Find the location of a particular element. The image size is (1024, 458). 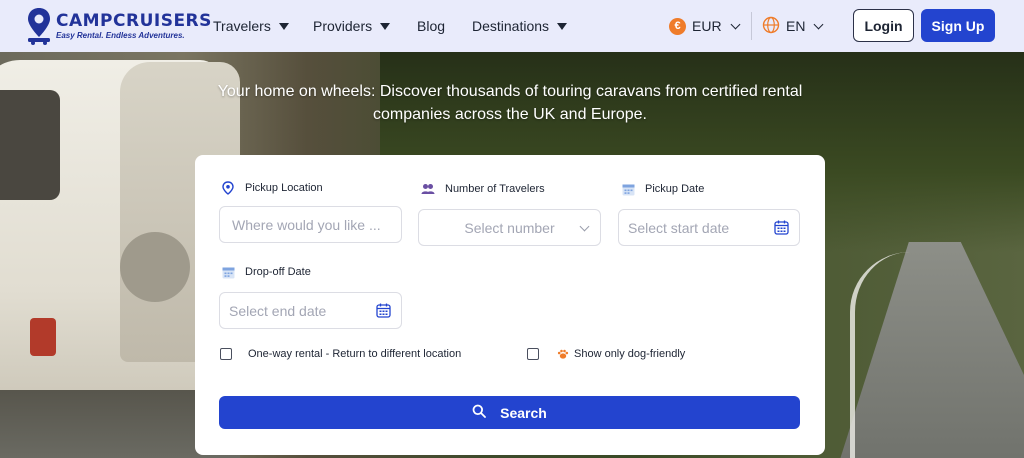

header-divider is located at coordinates (751, 26).